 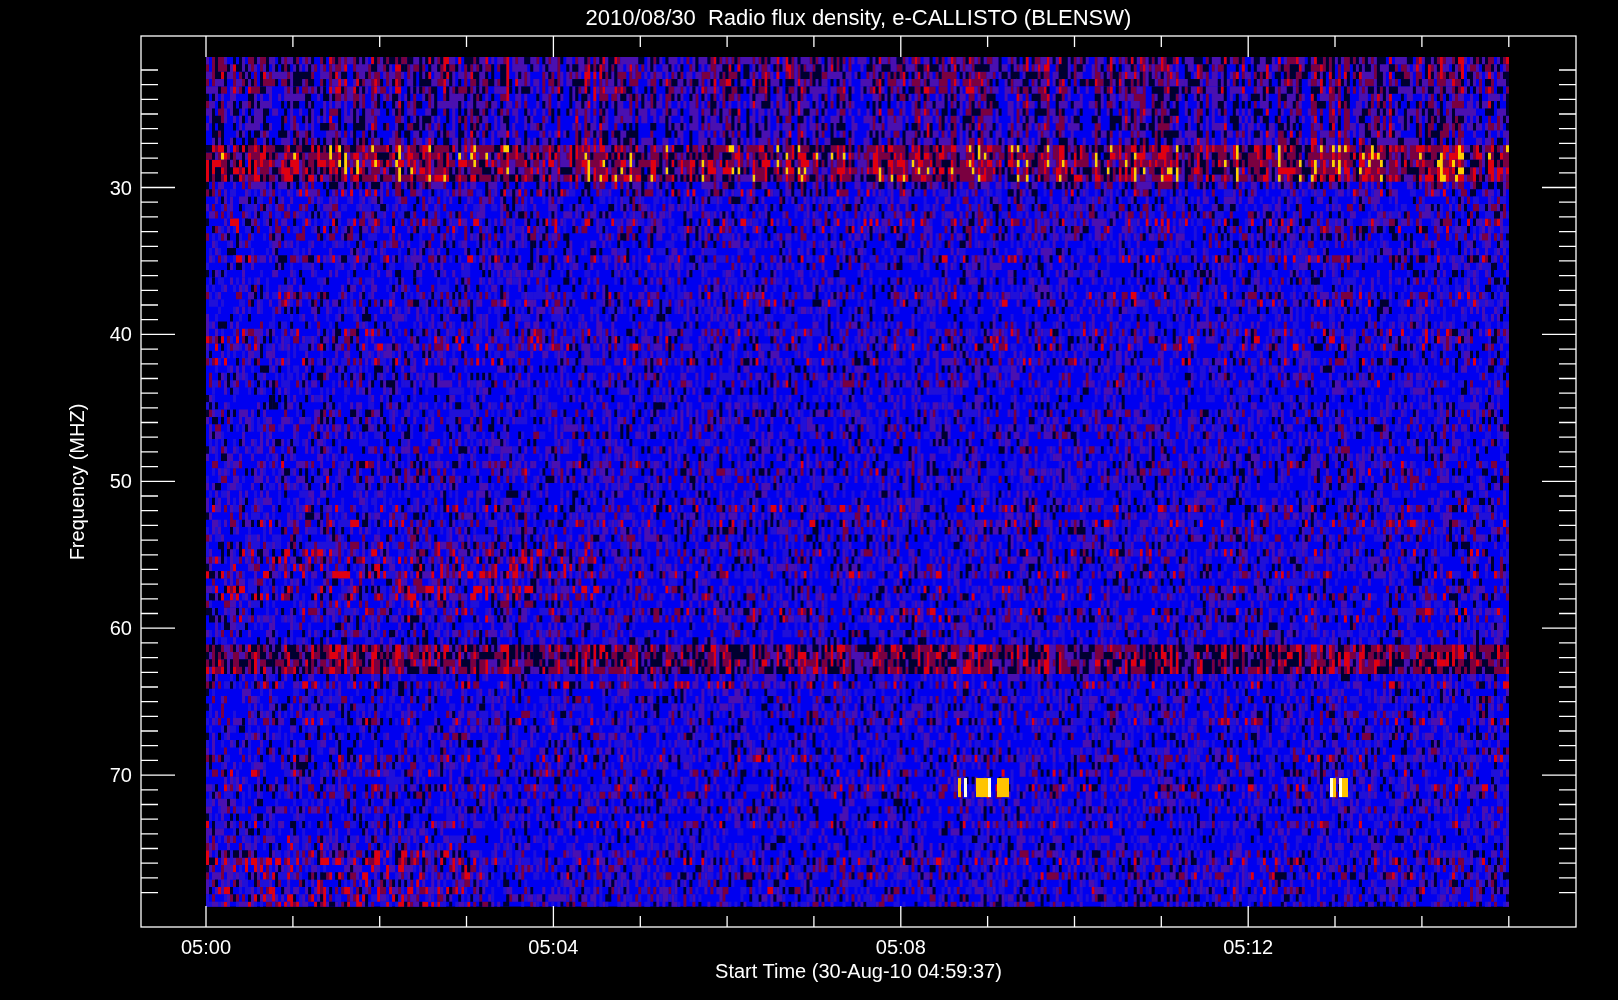 I want to click on y-tick-label: 50, so click(x=120, y=481).